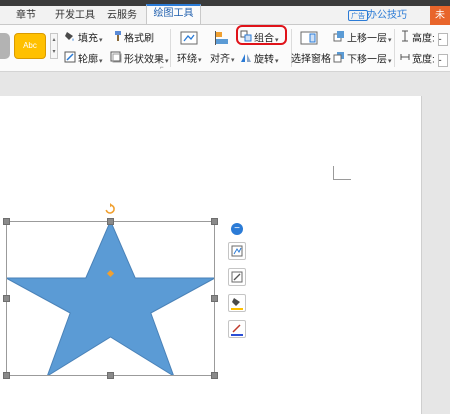  I want to click on dialog-launcher-icon: ⌐, so click(163, 68).